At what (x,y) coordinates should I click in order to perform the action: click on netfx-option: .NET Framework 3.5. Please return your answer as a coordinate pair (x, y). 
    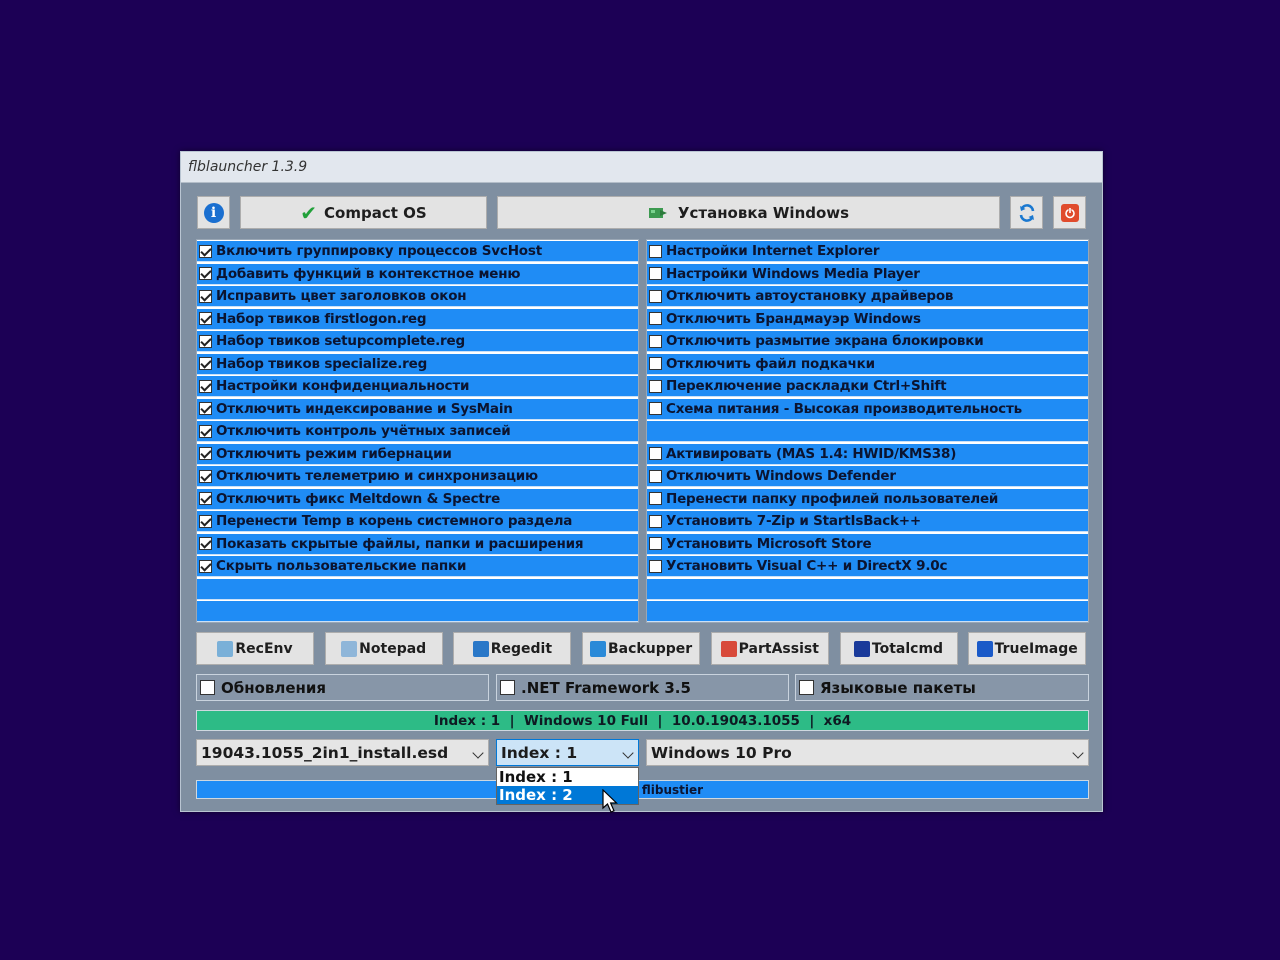
    Looking at the image, I should click on (642, 687).